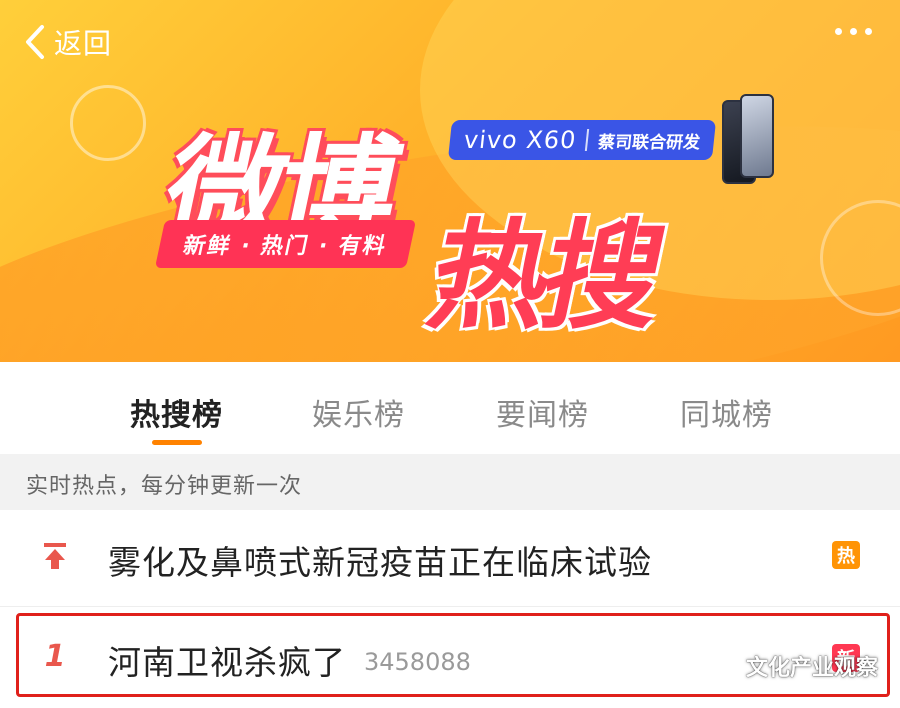 The height and width of the screenshot is (708, 900). What do you see at coordinates (285, 244) in the screenshot?
I see `banner-tagline: 新鲜 · 热门 · 有料` at bounding box center [285, 244].